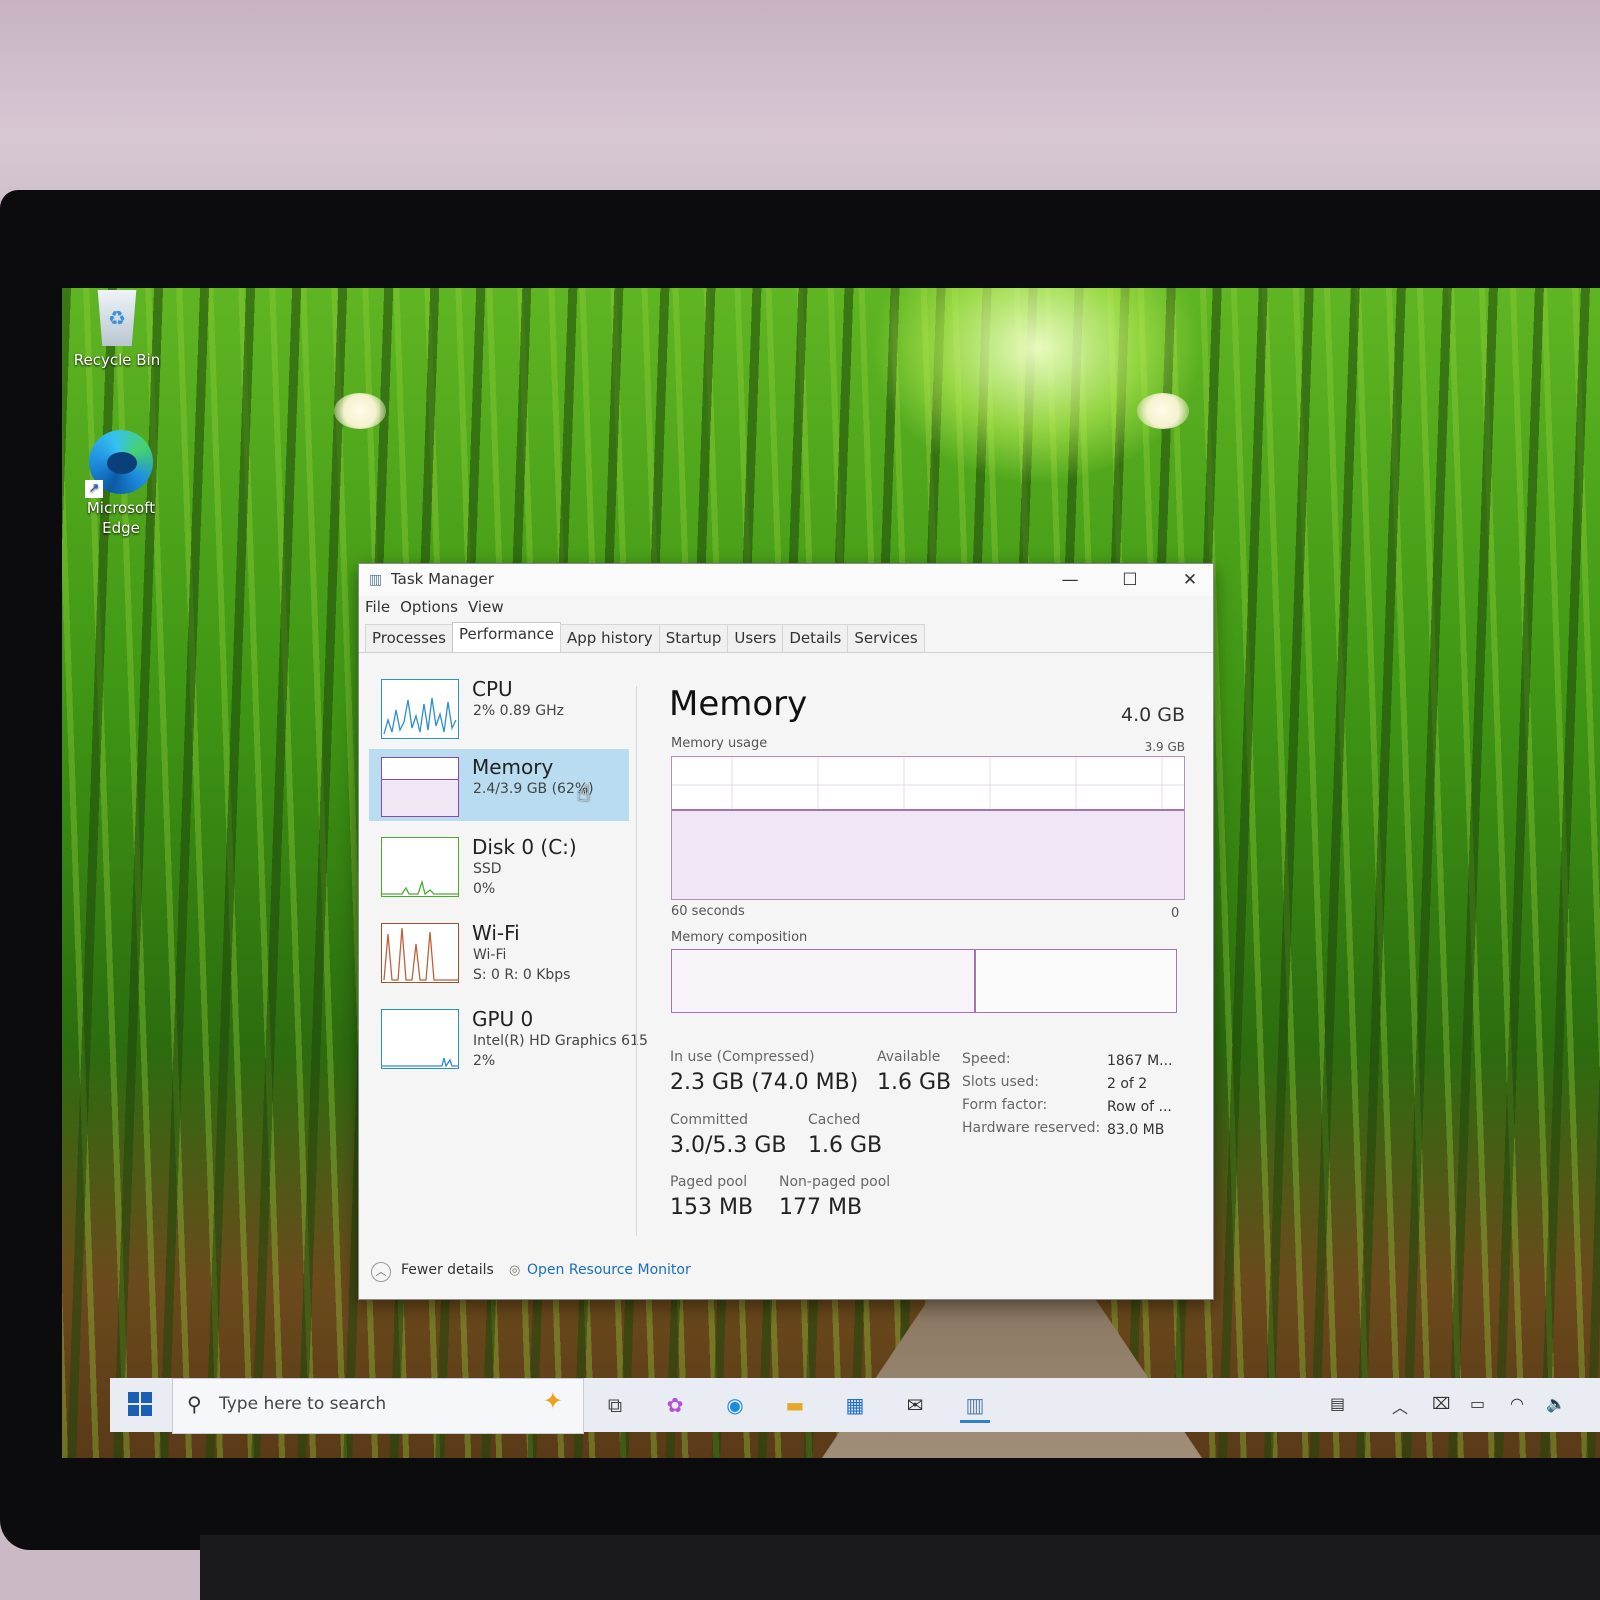 Image resolution: width=1600 pixels, height=1600 pixels. What do you see at coordinates (1136, 1130) in the screenshot?
I see `detail-hw-reserved-value: 83.0 MB` at bounding box center [1136, 1130].